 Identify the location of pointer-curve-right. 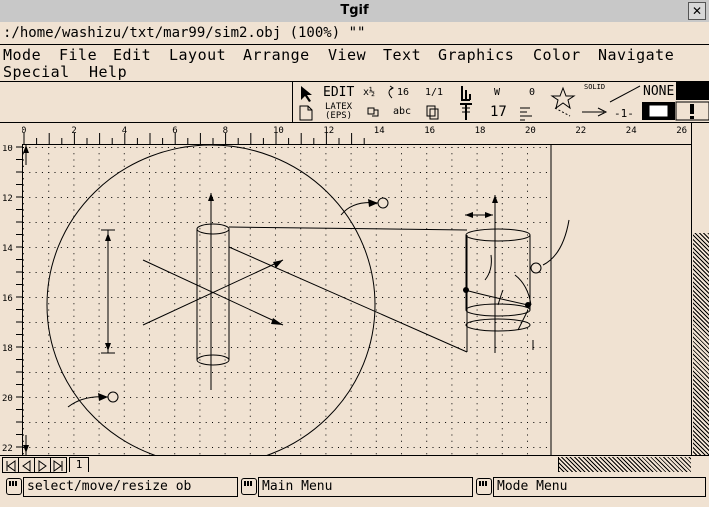
(556, 242).